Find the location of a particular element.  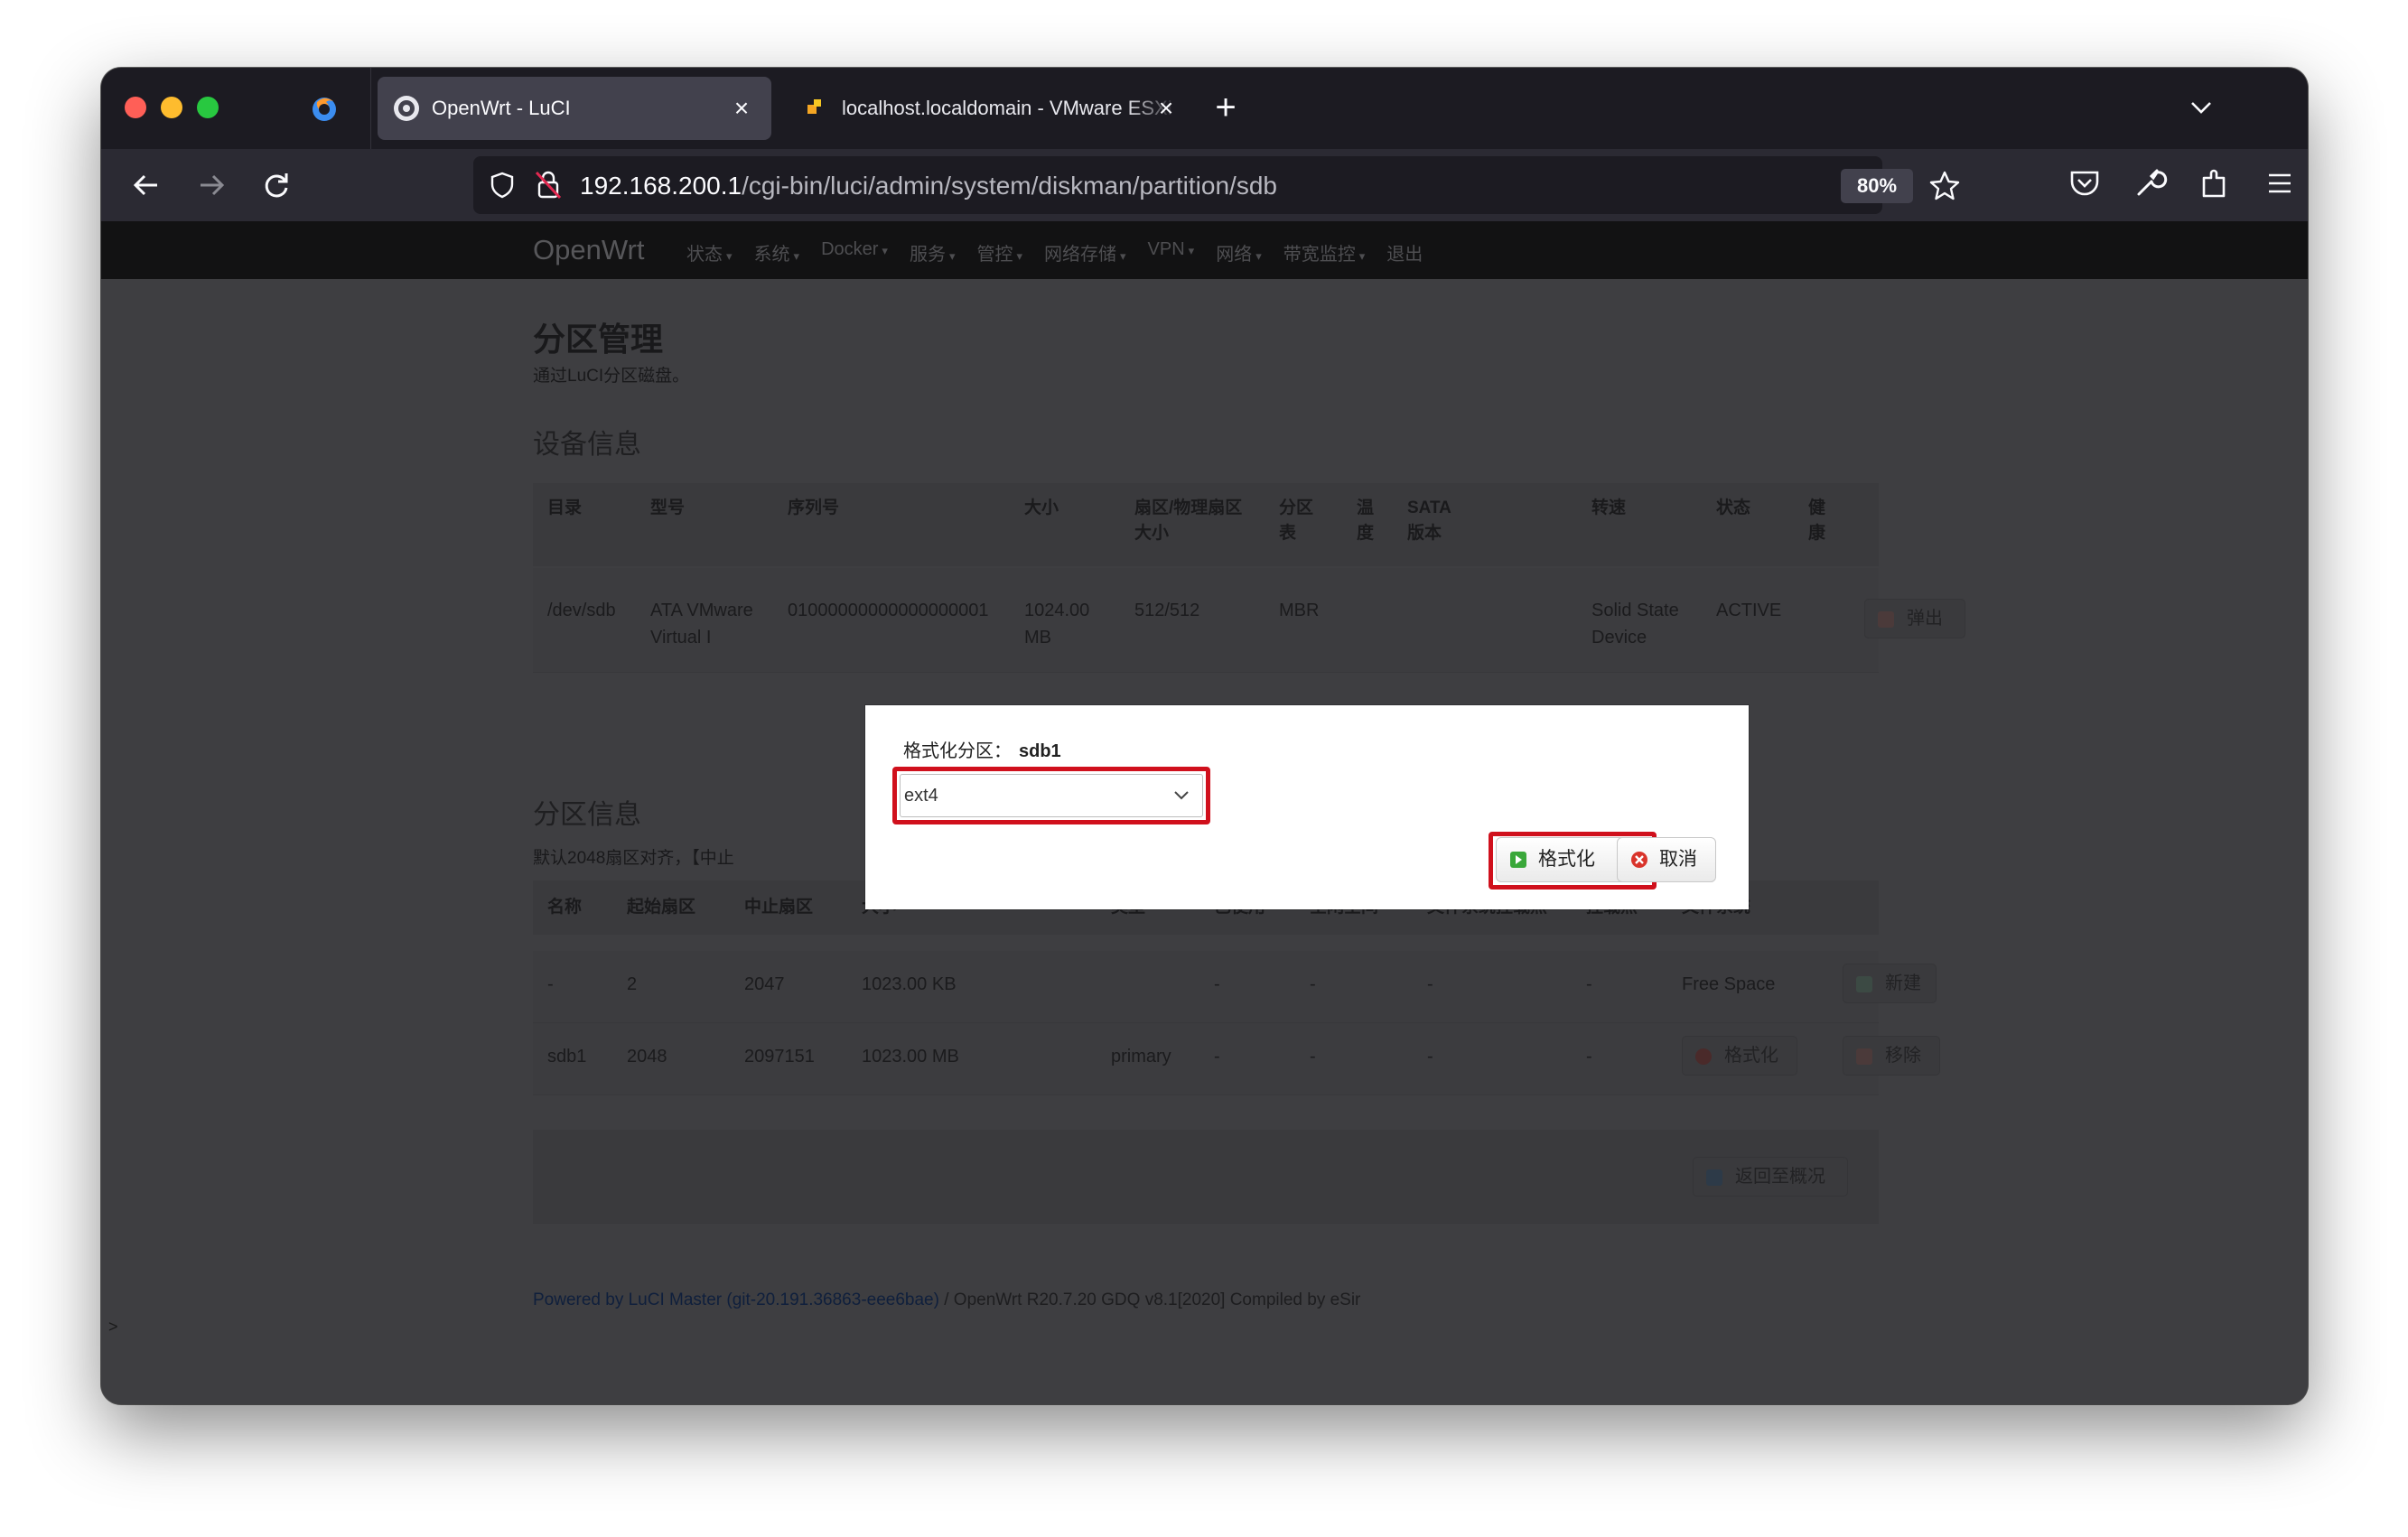

cell-start: 2048 is located at coordinates (647, 1057).